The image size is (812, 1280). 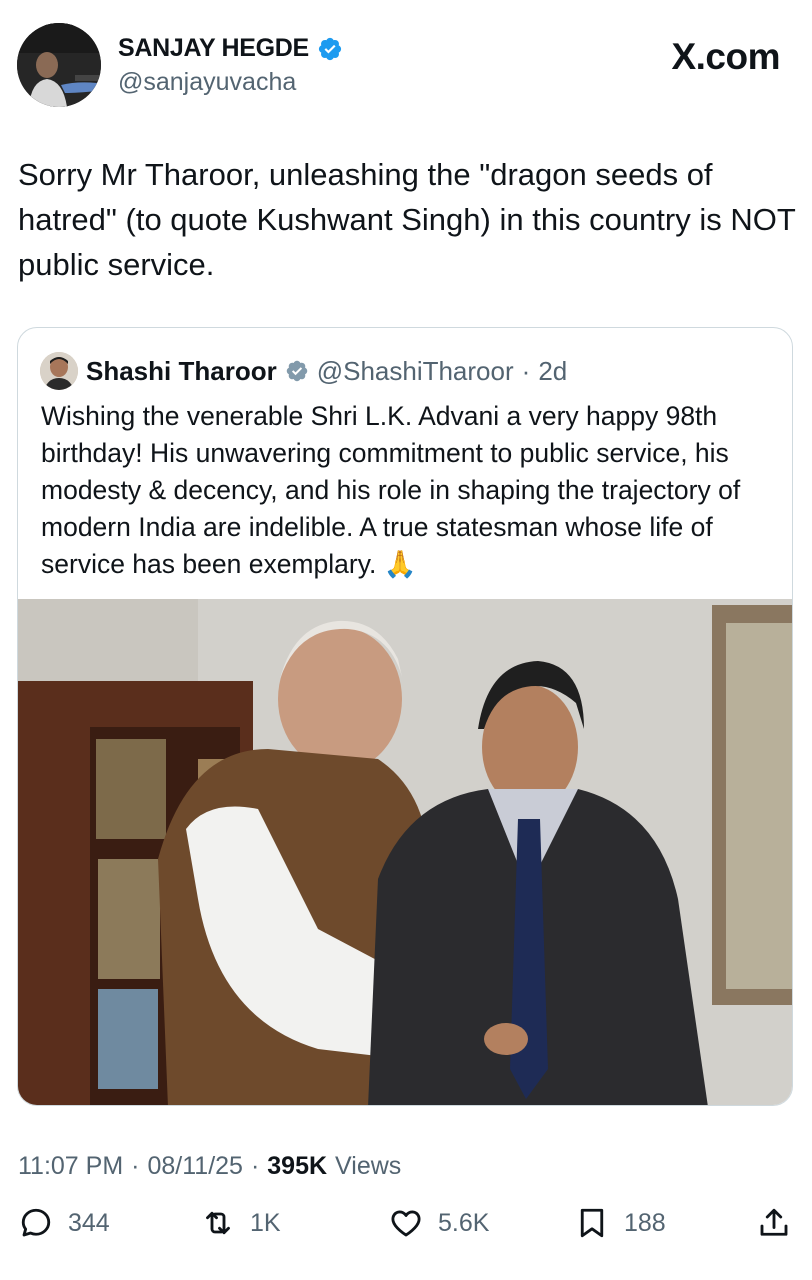 I want to click on author-avatar, so click(x=59, y=65).